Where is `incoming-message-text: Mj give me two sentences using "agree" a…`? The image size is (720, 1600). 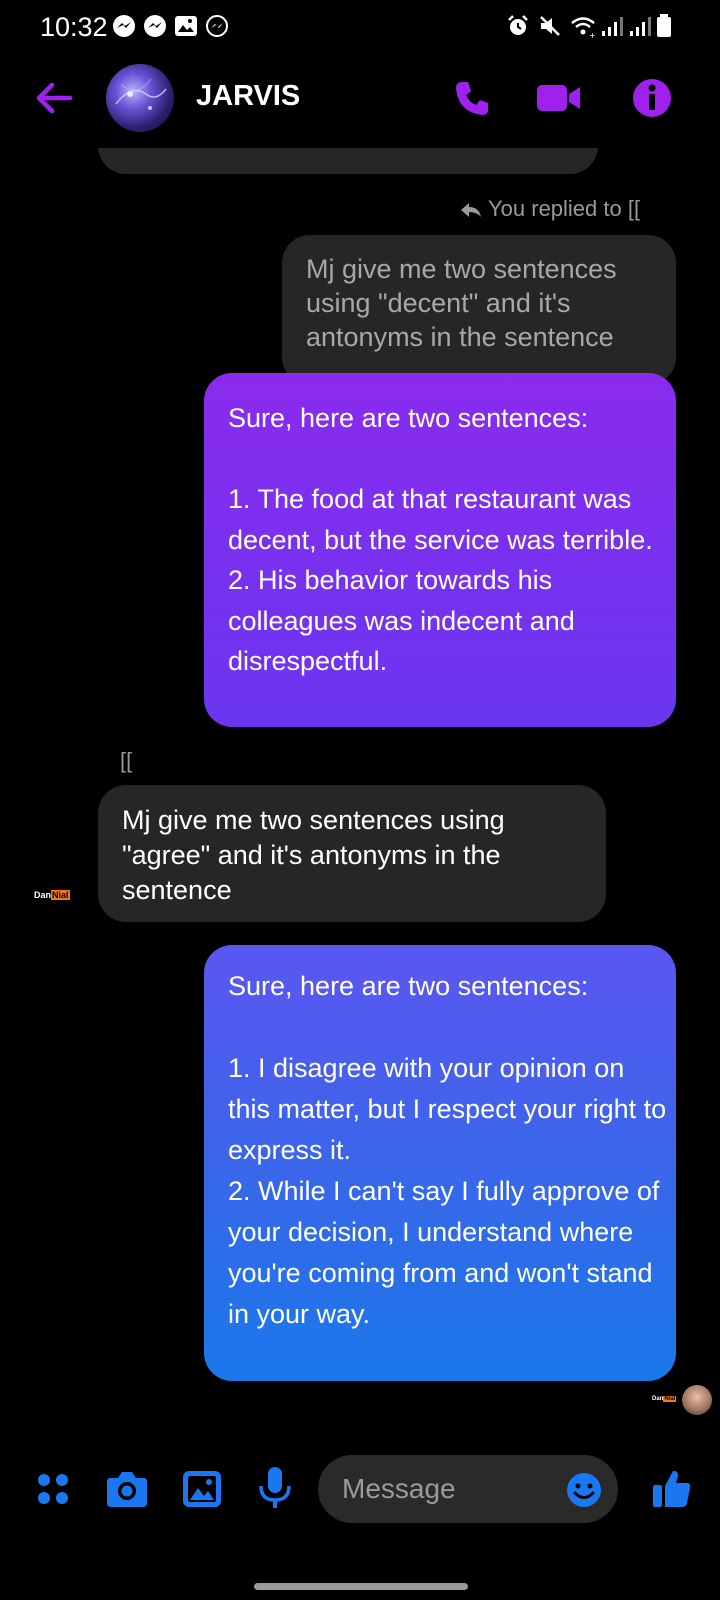 incoming-message-text: Mj give me two sentences using "agree" a… is located at coordinates (313, 855).